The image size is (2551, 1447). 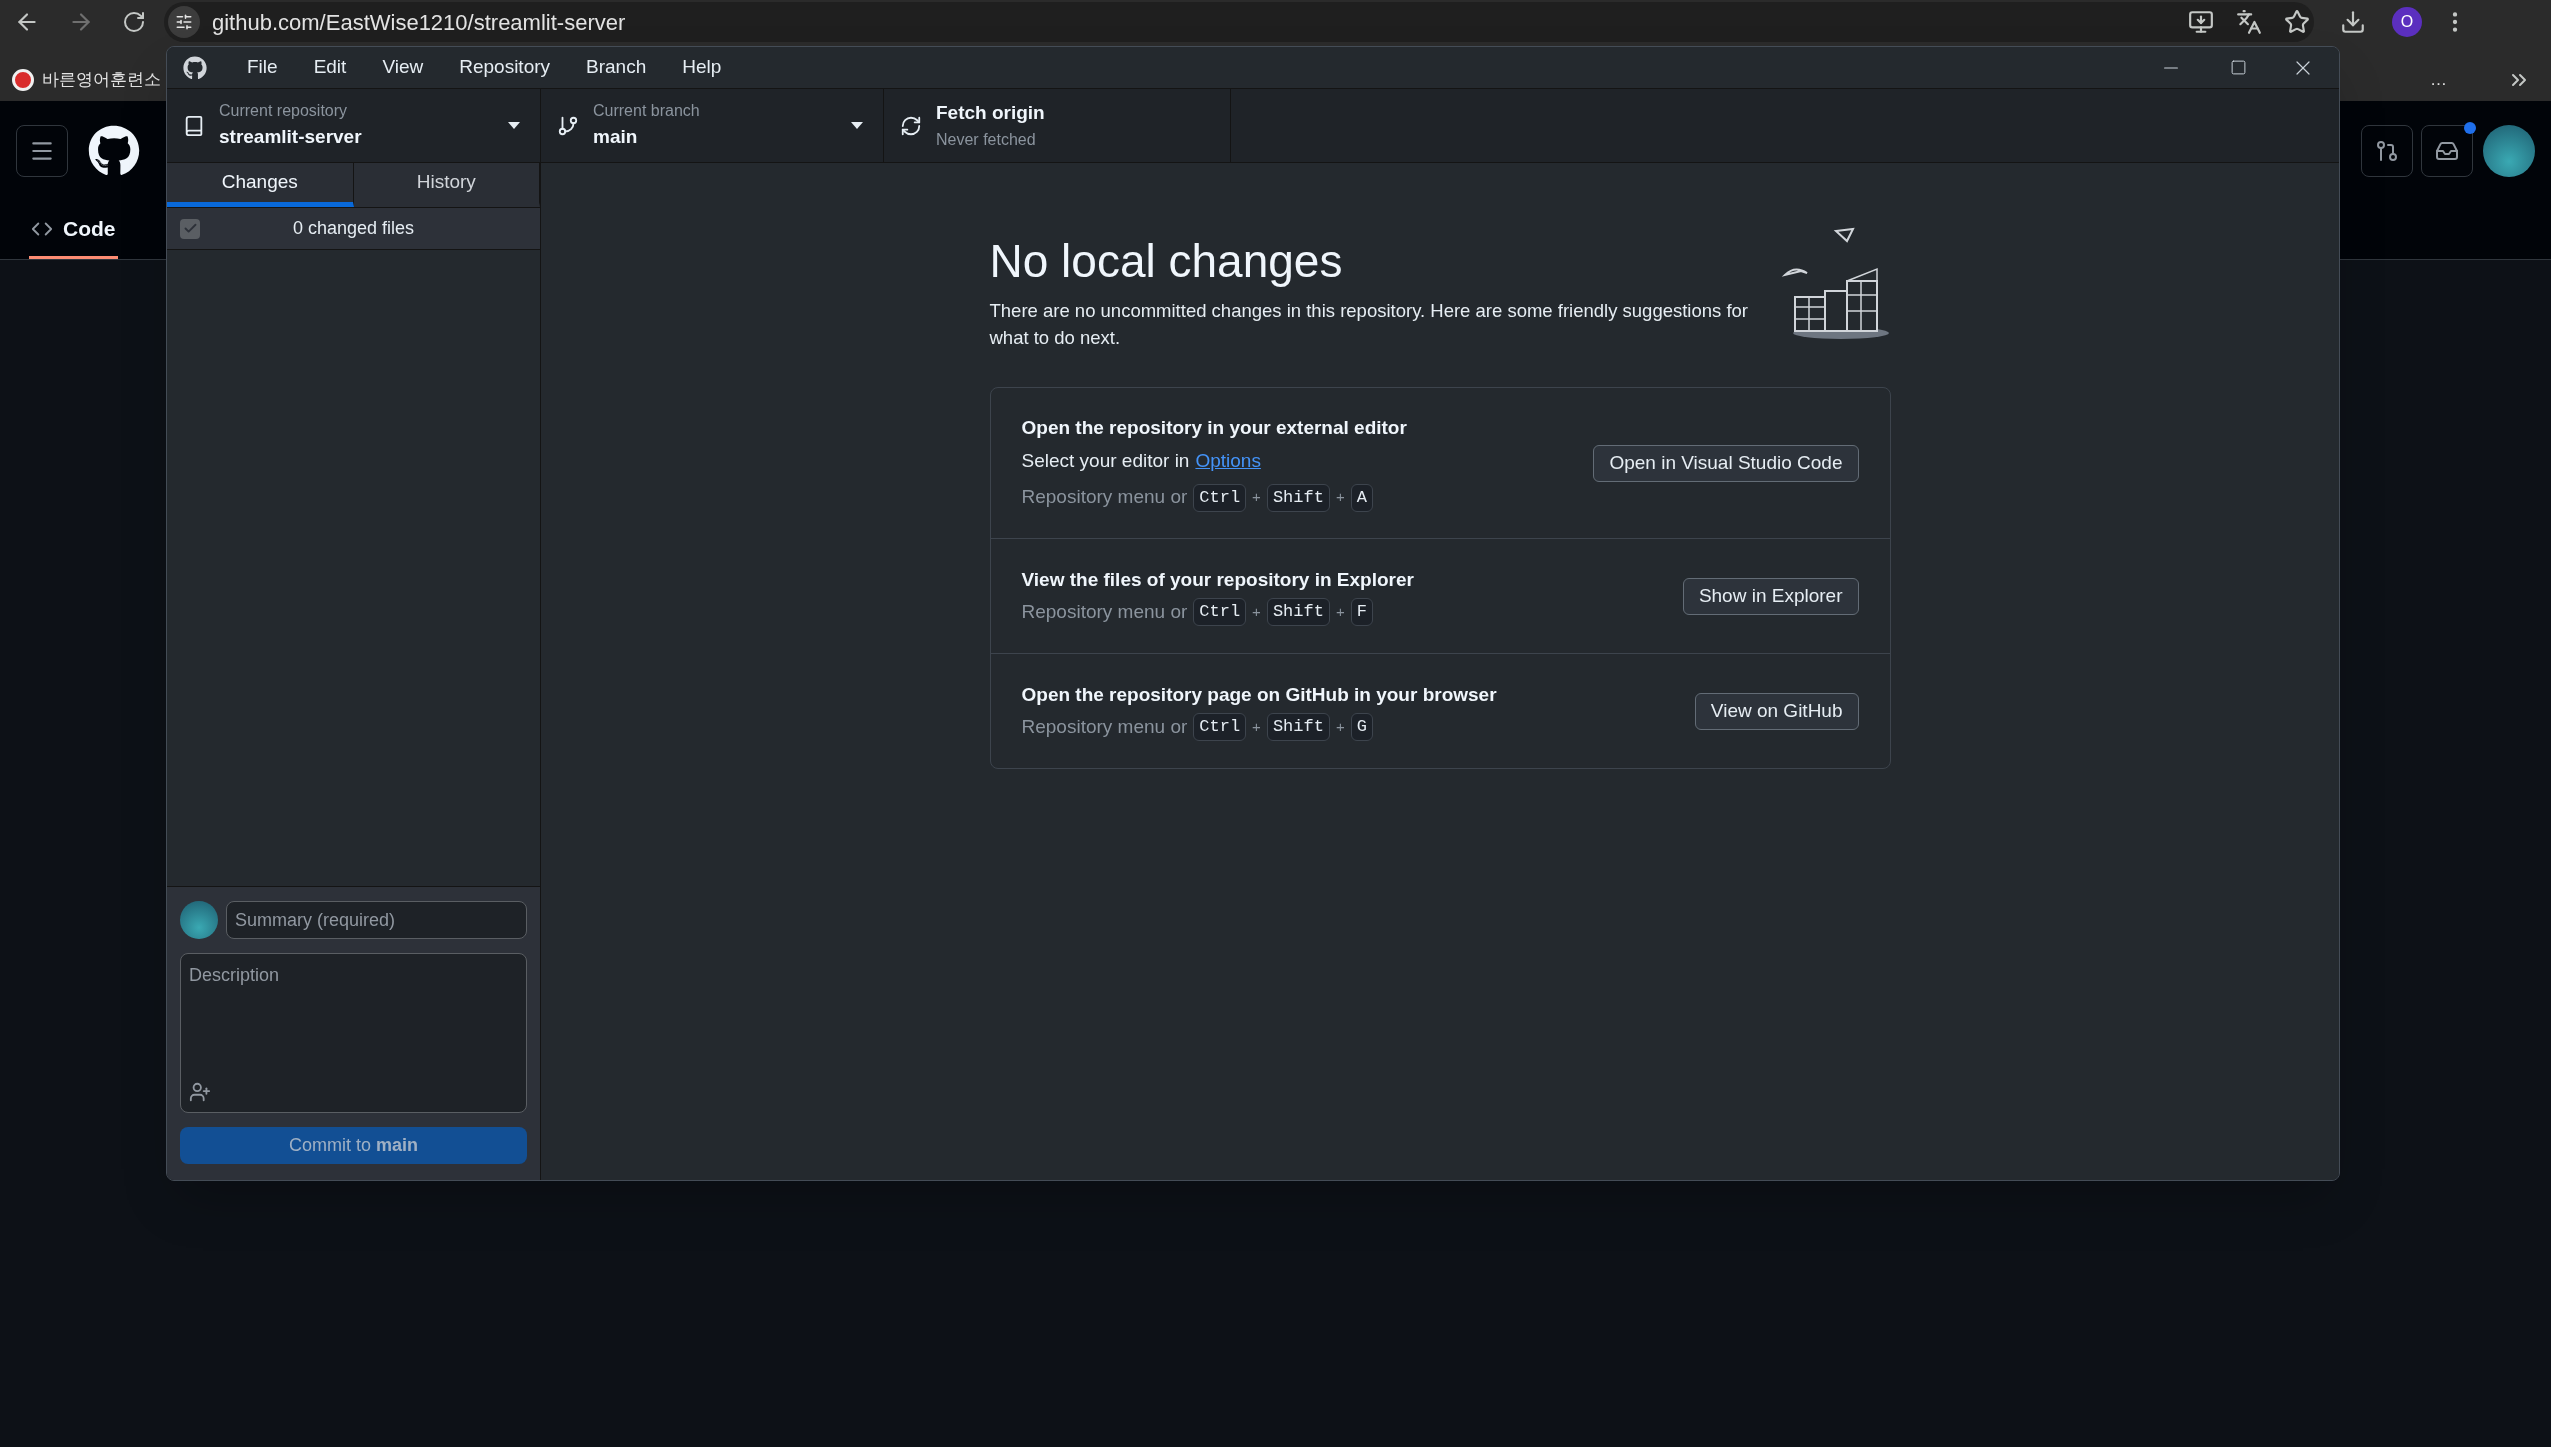 I want to click on select-all-checkbox, so click(x=190, y=228).